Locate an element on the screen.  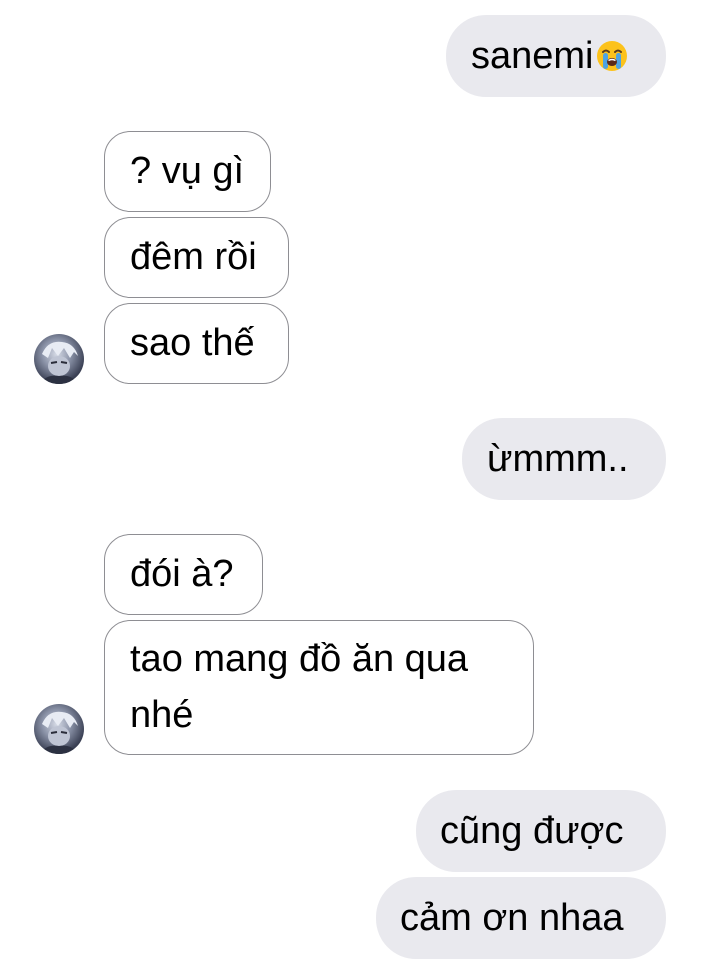
message-bubble-outgoing: cũng được is located at coordinates (541, 831).